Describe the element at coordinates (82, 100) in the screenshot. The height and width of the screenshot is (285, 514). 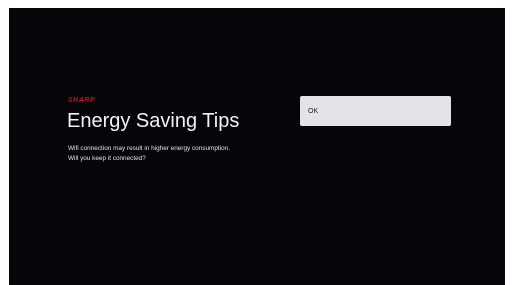
I see `sharp-logo: SHARP` at that location.